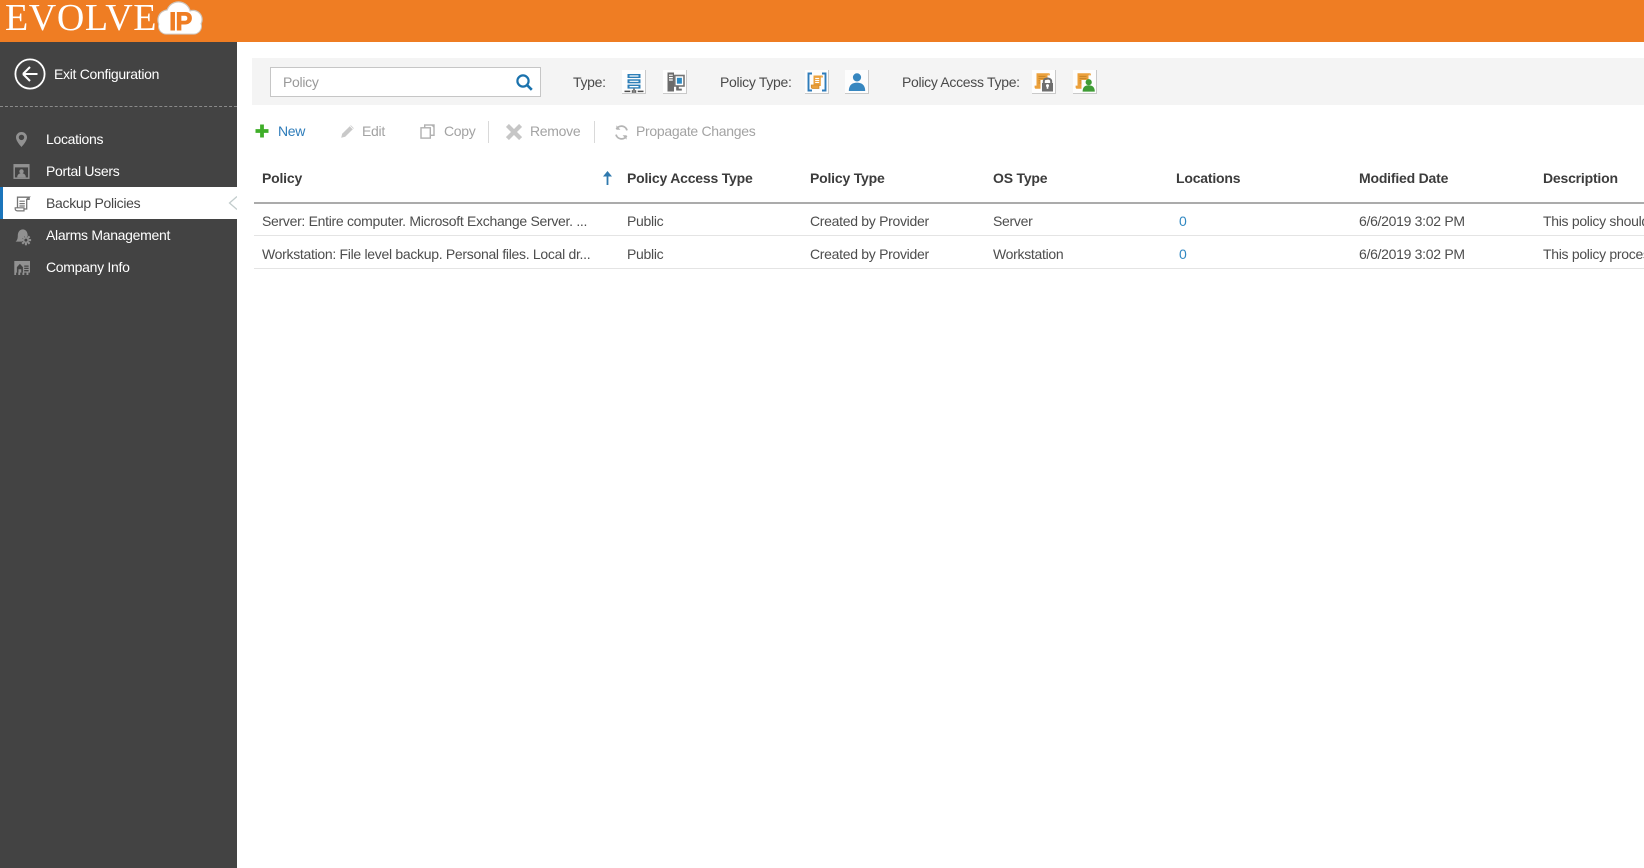 The width and height of the screenshot is (1644, 868). Describe the element at coordinates (180, 21) in the screenshot. I see `svg-text: IP` at that location.